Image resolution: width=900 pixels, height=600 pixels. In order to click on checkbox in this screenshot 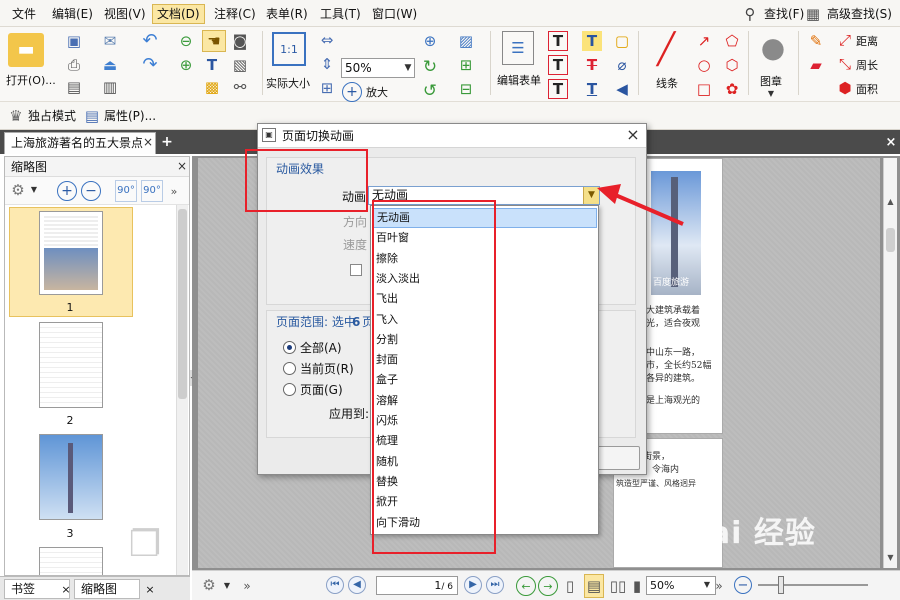, I will do `click(356, 270)`.